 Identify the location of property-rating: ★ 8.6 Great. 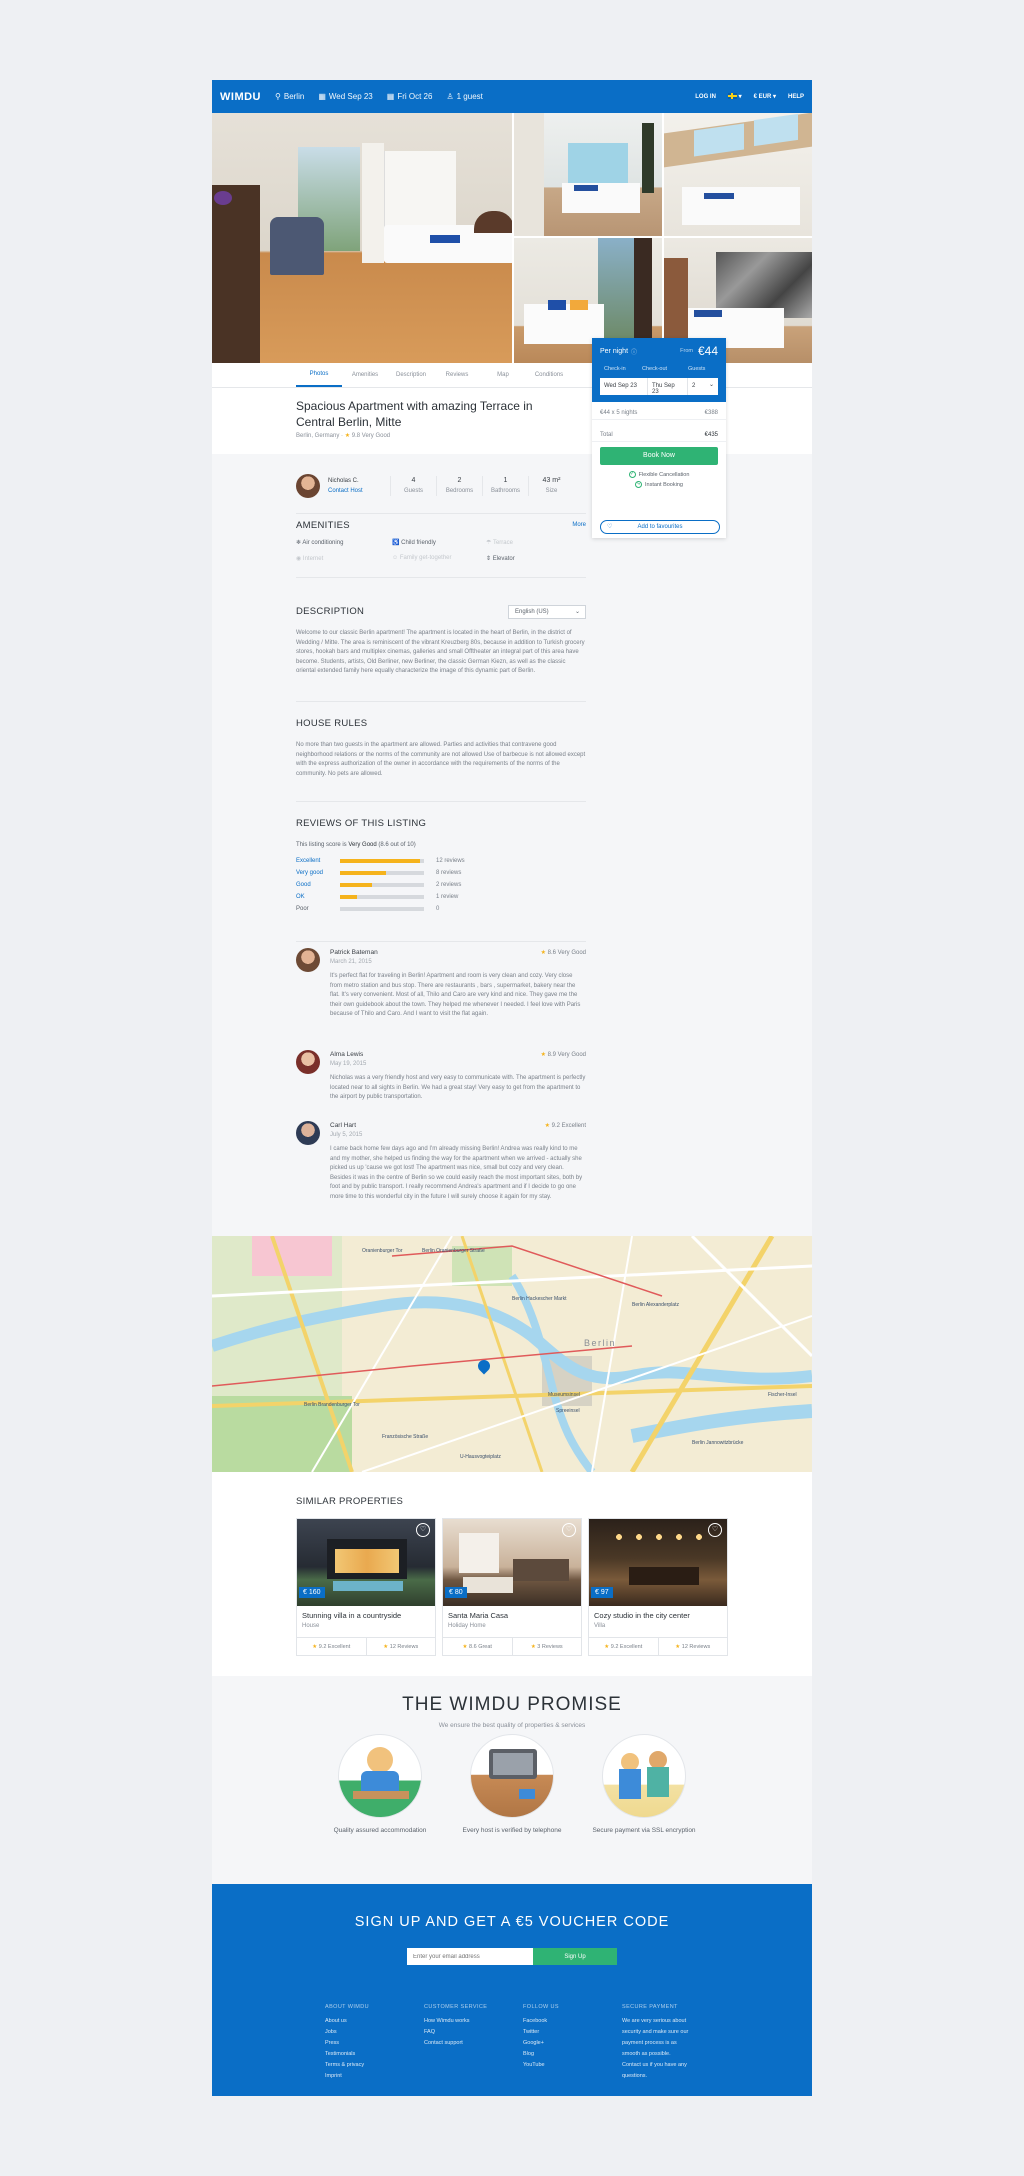
(477, 1647).